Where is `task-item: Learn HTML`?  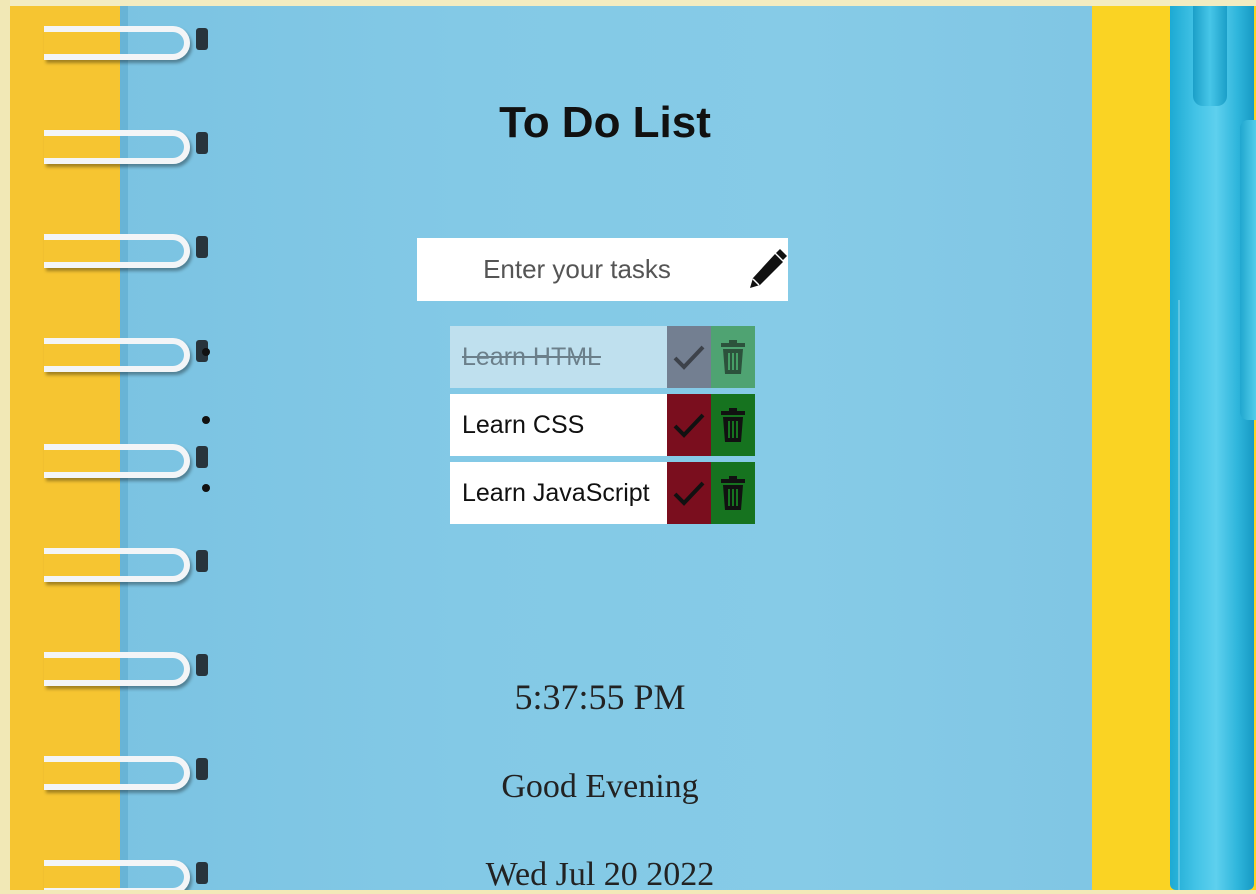
task-item: Learn HTML is located at coordinates (478, 357).